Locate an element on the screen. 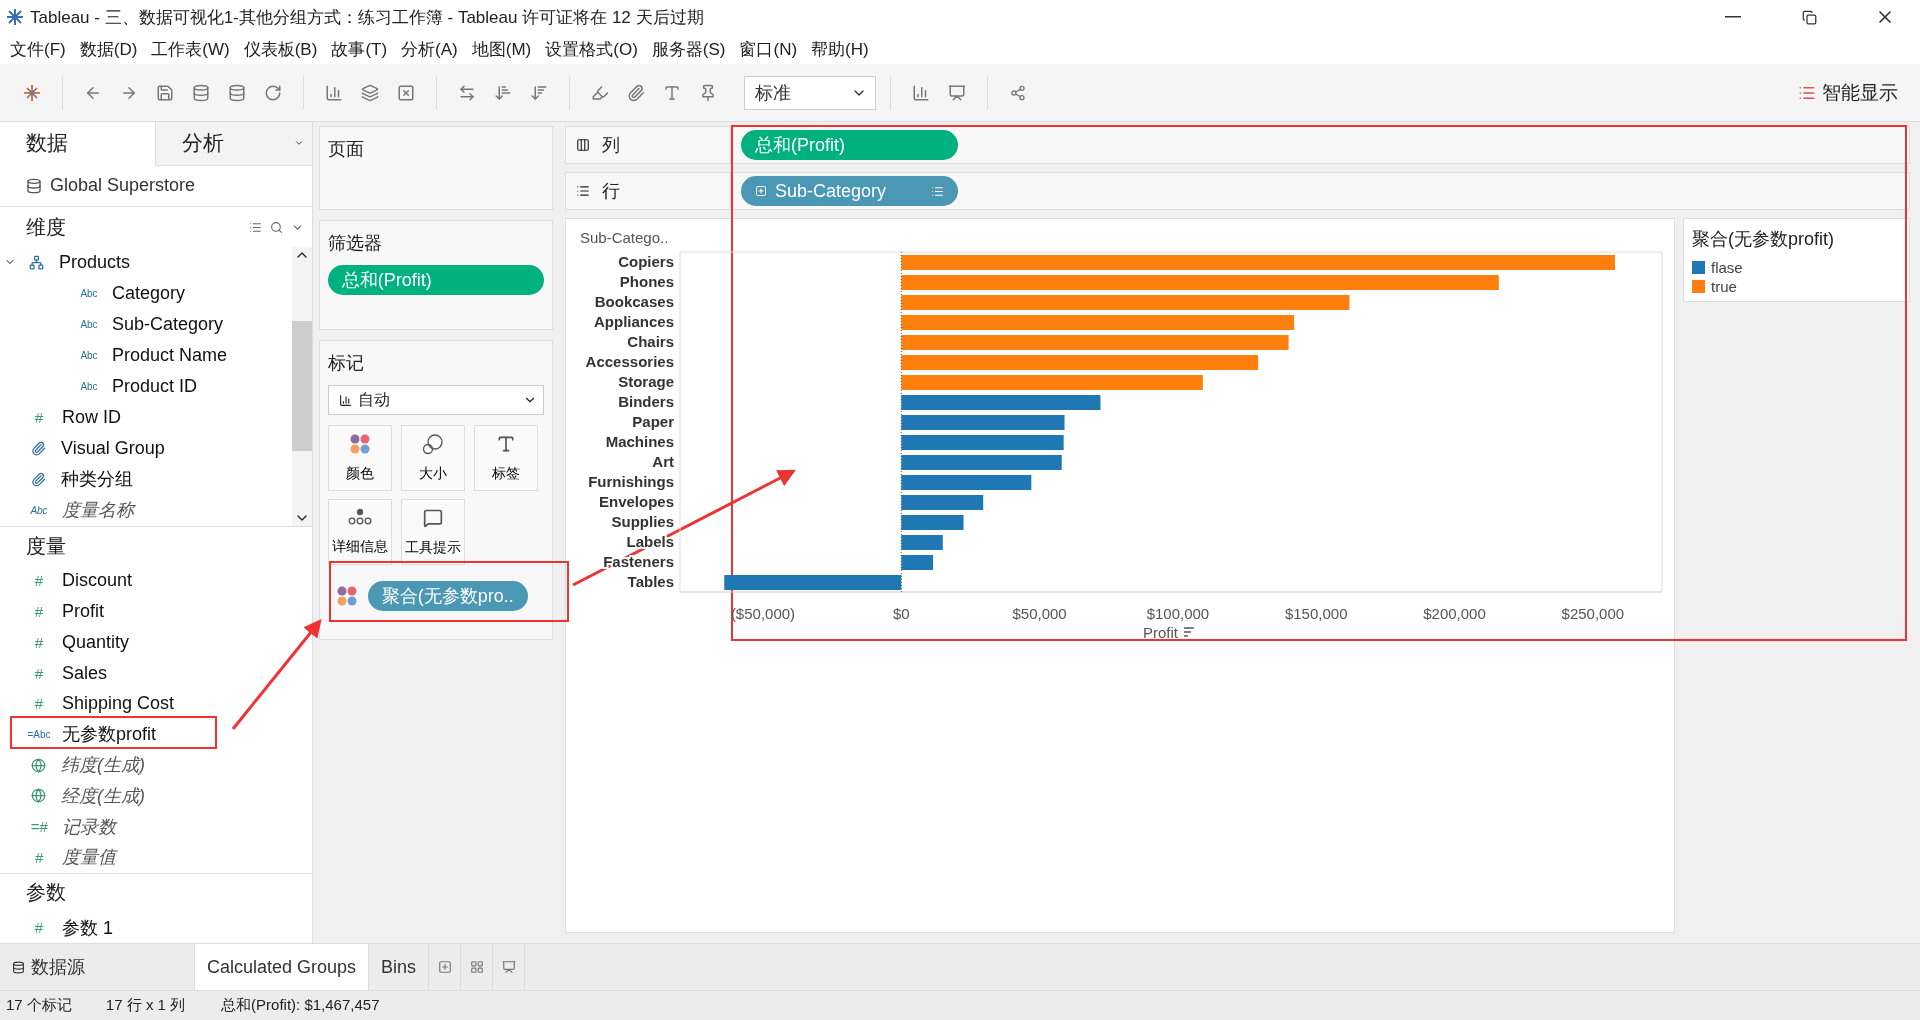 Image resolution: width=1920 pixels, height=1020 pixels. menu-item: 窗口(N) is located at coordinates (768, 49).